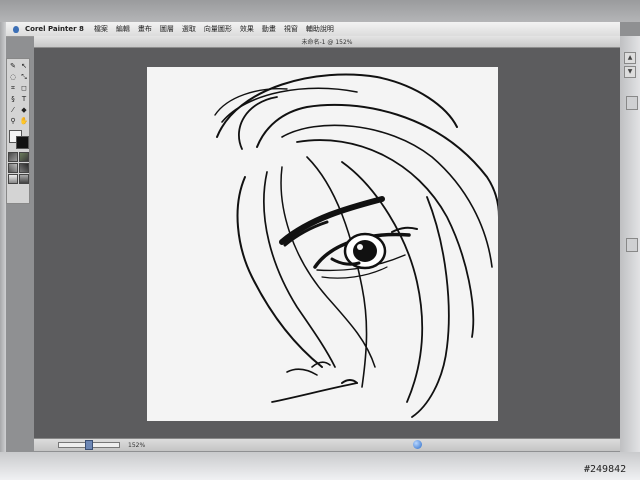 Image resolution: width=640 pixels, height=480 pixels. Describe the element at coordinates (13, 179) in the screenshot. I see `look-selector-icon` at that location.